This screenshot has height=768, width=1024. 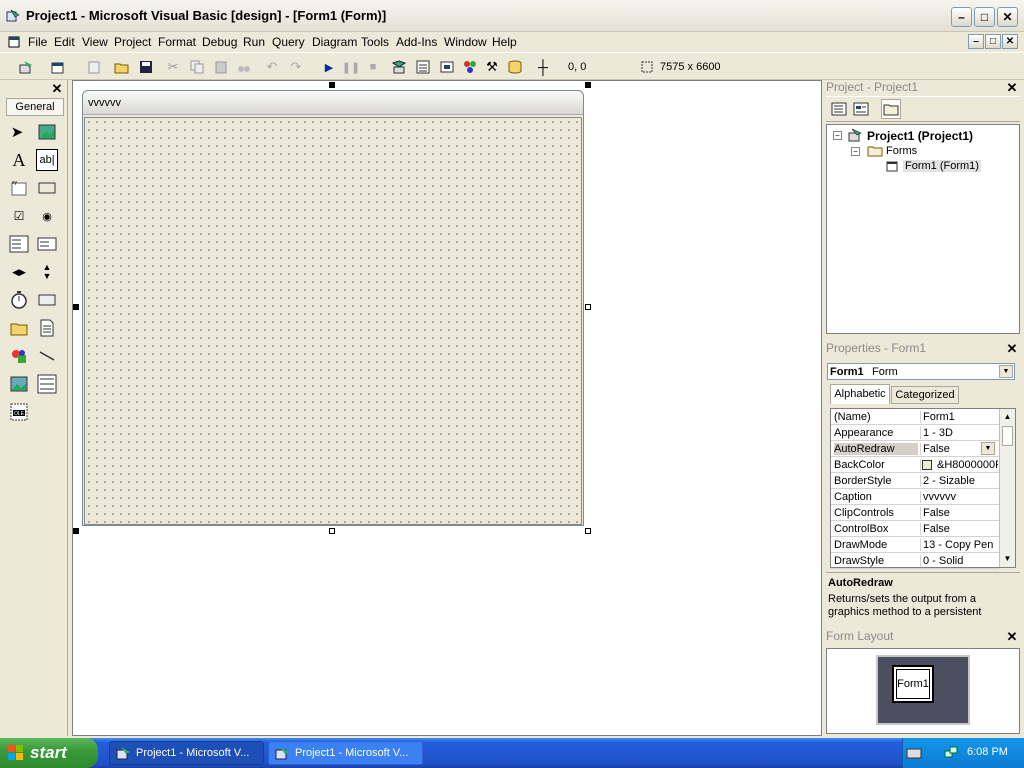 I want to click on tree-form1-item: Form1 (Form1), so click(x=942, y=166).